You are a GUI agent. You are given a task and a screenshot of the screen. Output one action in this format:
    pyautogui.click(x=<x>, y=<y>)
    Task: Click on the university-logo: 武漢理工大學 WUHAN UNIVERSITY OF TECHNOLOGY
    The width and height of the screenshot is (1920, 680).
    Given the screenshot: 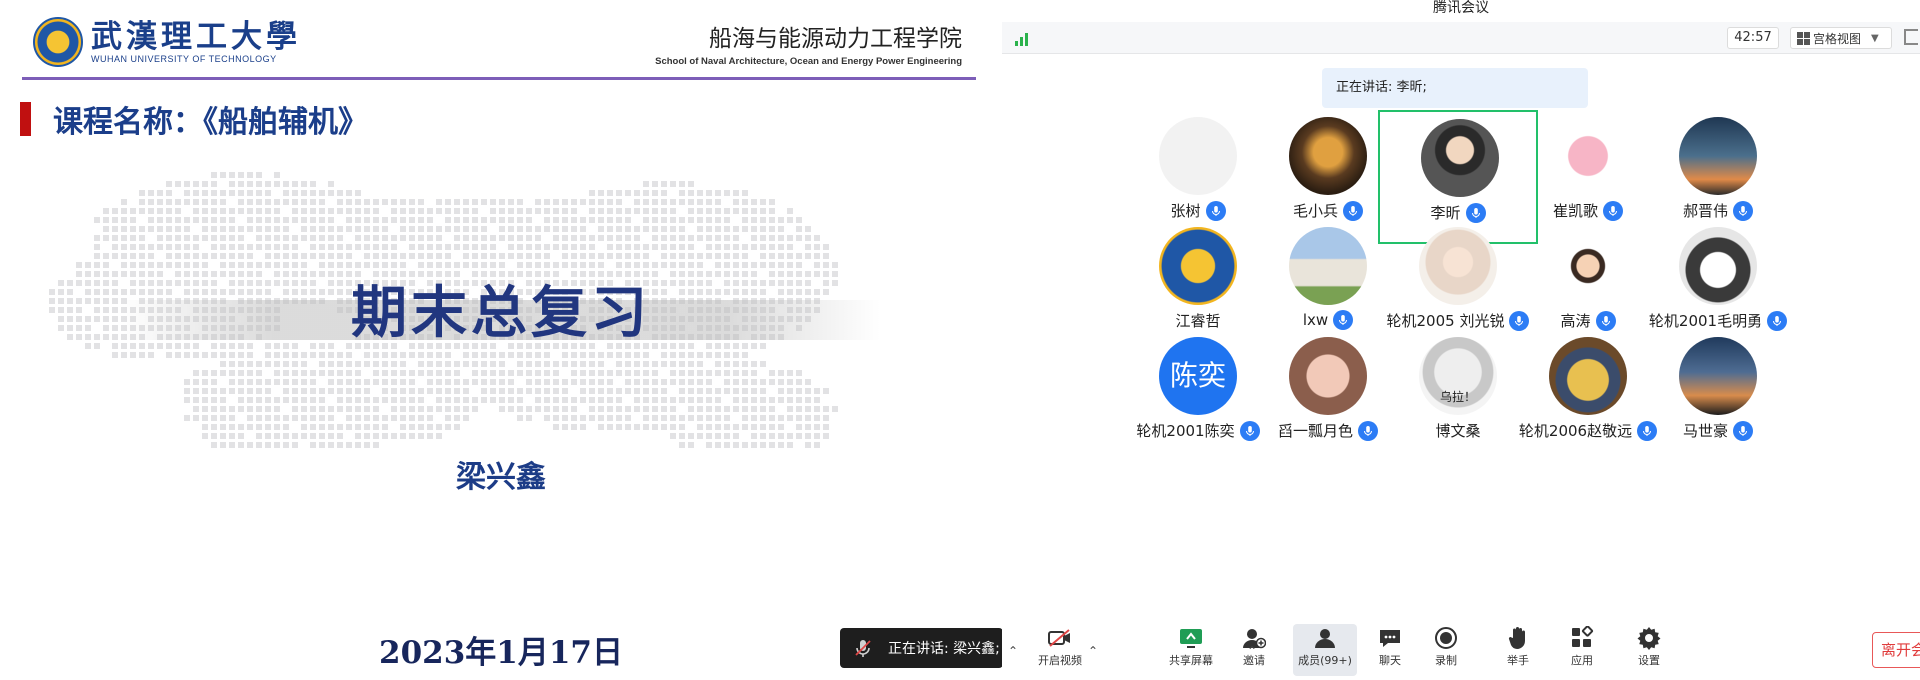 What is the action you would take?
    pyautogui.click(x=167, y=42)
    